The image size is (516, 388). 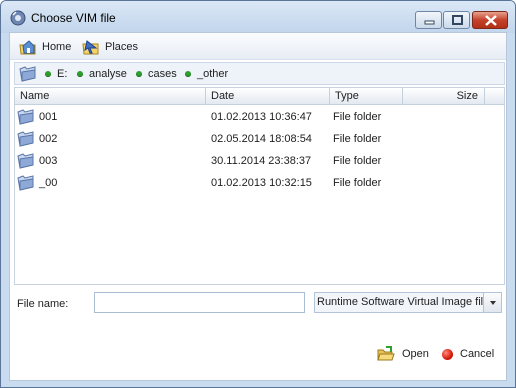 I want to click on table-row: _00 01.02.2013 10:32:15 File folder, so click(x=259, y=183).